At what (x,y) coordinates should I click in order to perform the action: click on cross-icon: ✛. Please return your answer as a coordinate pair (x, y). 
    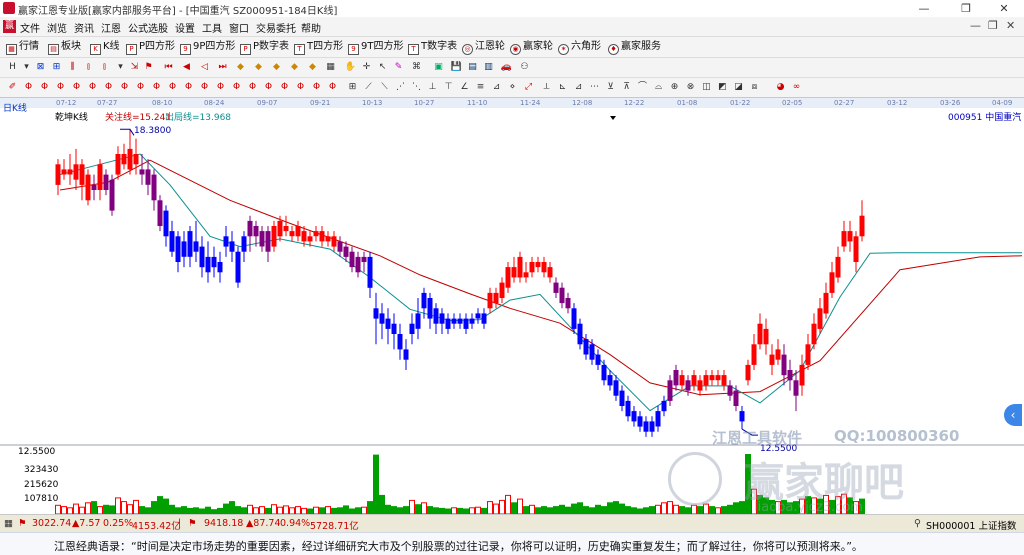
    Looking at the image, I should click on (366, 67).